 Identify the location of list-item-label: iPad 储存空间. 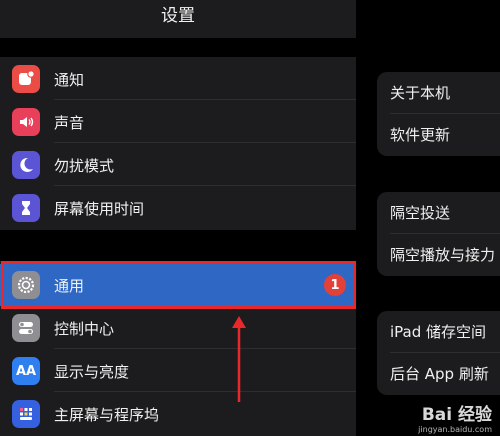
(438, 332).